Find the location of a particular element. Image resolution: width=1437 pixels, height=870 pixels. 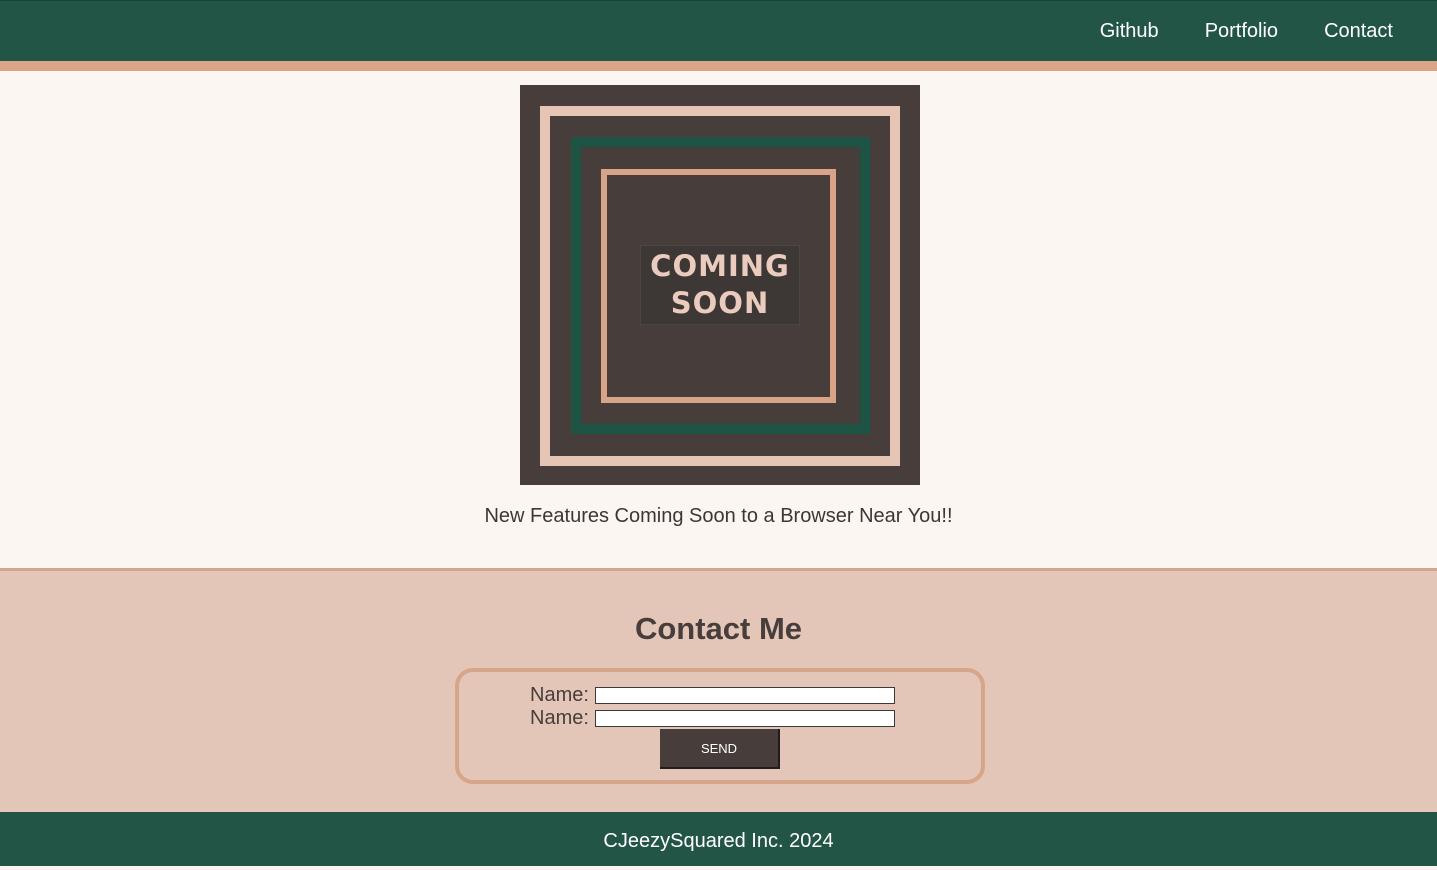

top-nav-bar: Github Portfolio Contact is located at coordinates (718, 30).